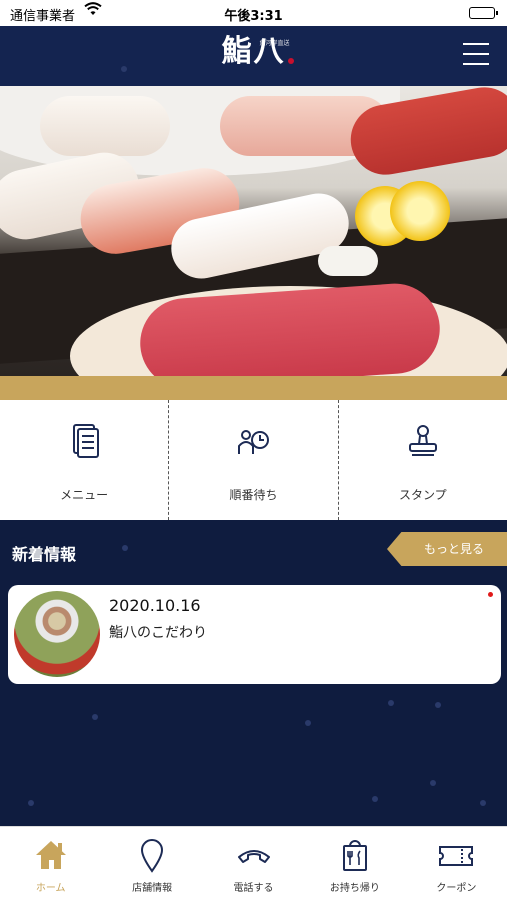  What do you see at coordinates (423, 495) in the screenshot?
I see `stamp-label: スタンプ` at bounding box center [423, 495].